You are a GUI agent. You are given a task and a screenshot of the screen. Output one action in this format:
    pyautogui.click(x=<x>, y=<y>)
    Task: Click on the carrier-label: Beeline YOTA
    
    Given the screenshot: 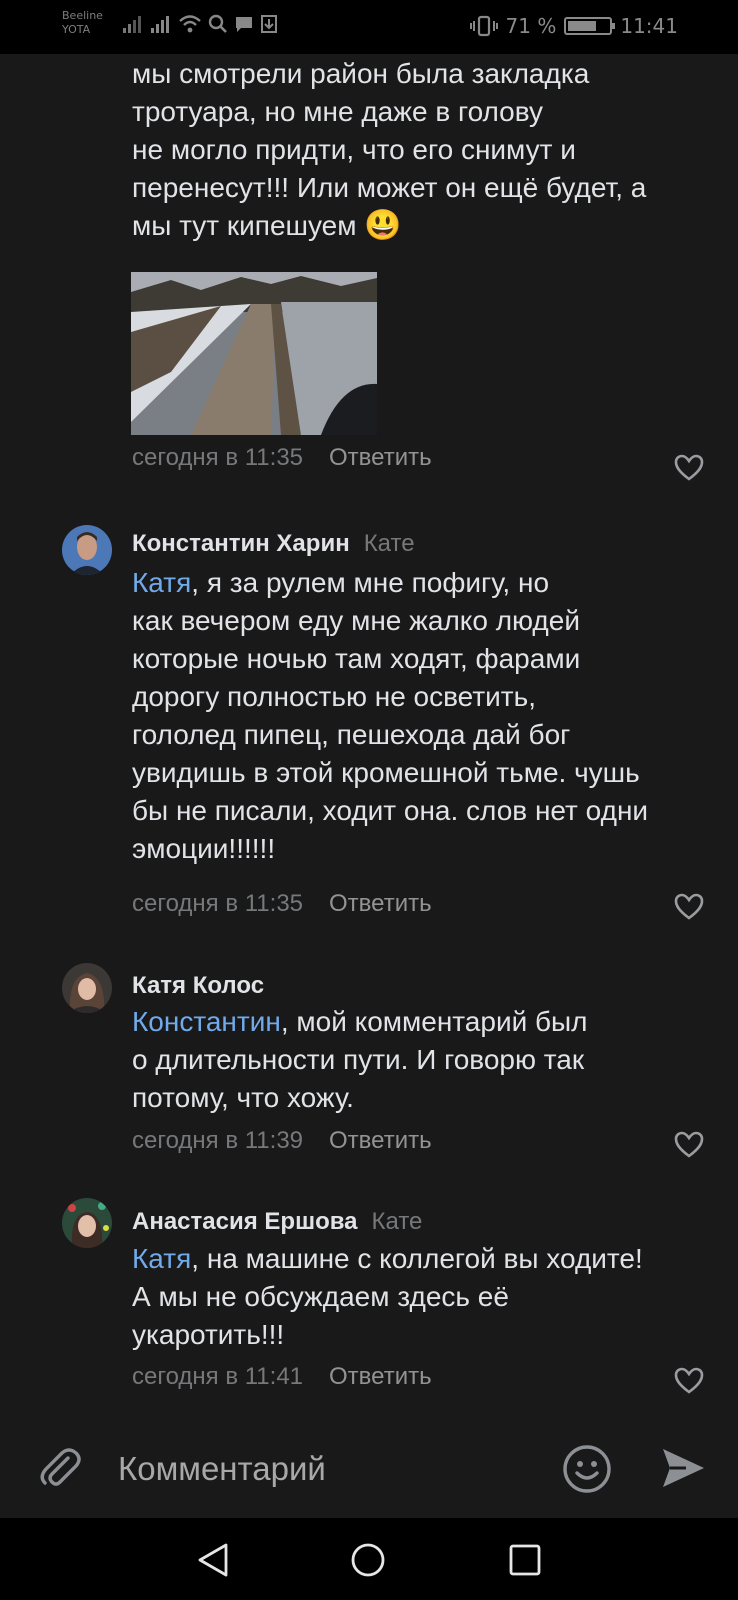 What is the action you would take?
    pyautogui.click(x=82, y=23)
    